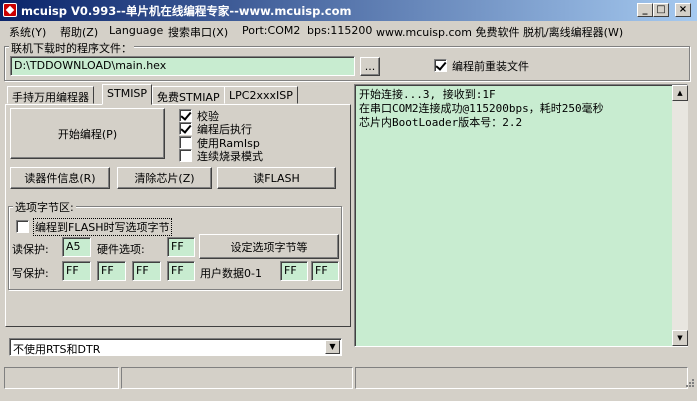 The image size is (697, 401). What do you see at coordinates (181, 271) in the screenshot?
I see `write-protect-input-3: FF` at bounding box center [181, 271].